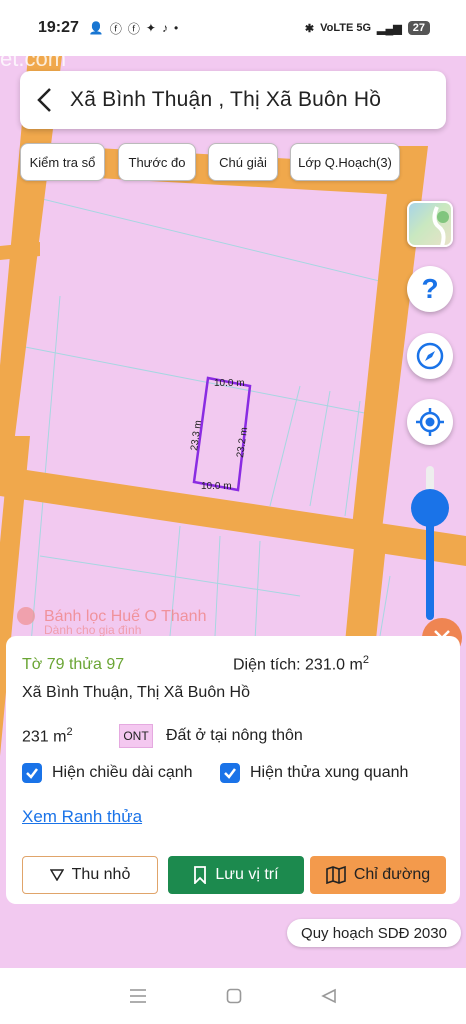  What do you see at coordinates (69, 732) in the screenshot?
I see `area-short-sup: 2` at bounding box center [69, 732].